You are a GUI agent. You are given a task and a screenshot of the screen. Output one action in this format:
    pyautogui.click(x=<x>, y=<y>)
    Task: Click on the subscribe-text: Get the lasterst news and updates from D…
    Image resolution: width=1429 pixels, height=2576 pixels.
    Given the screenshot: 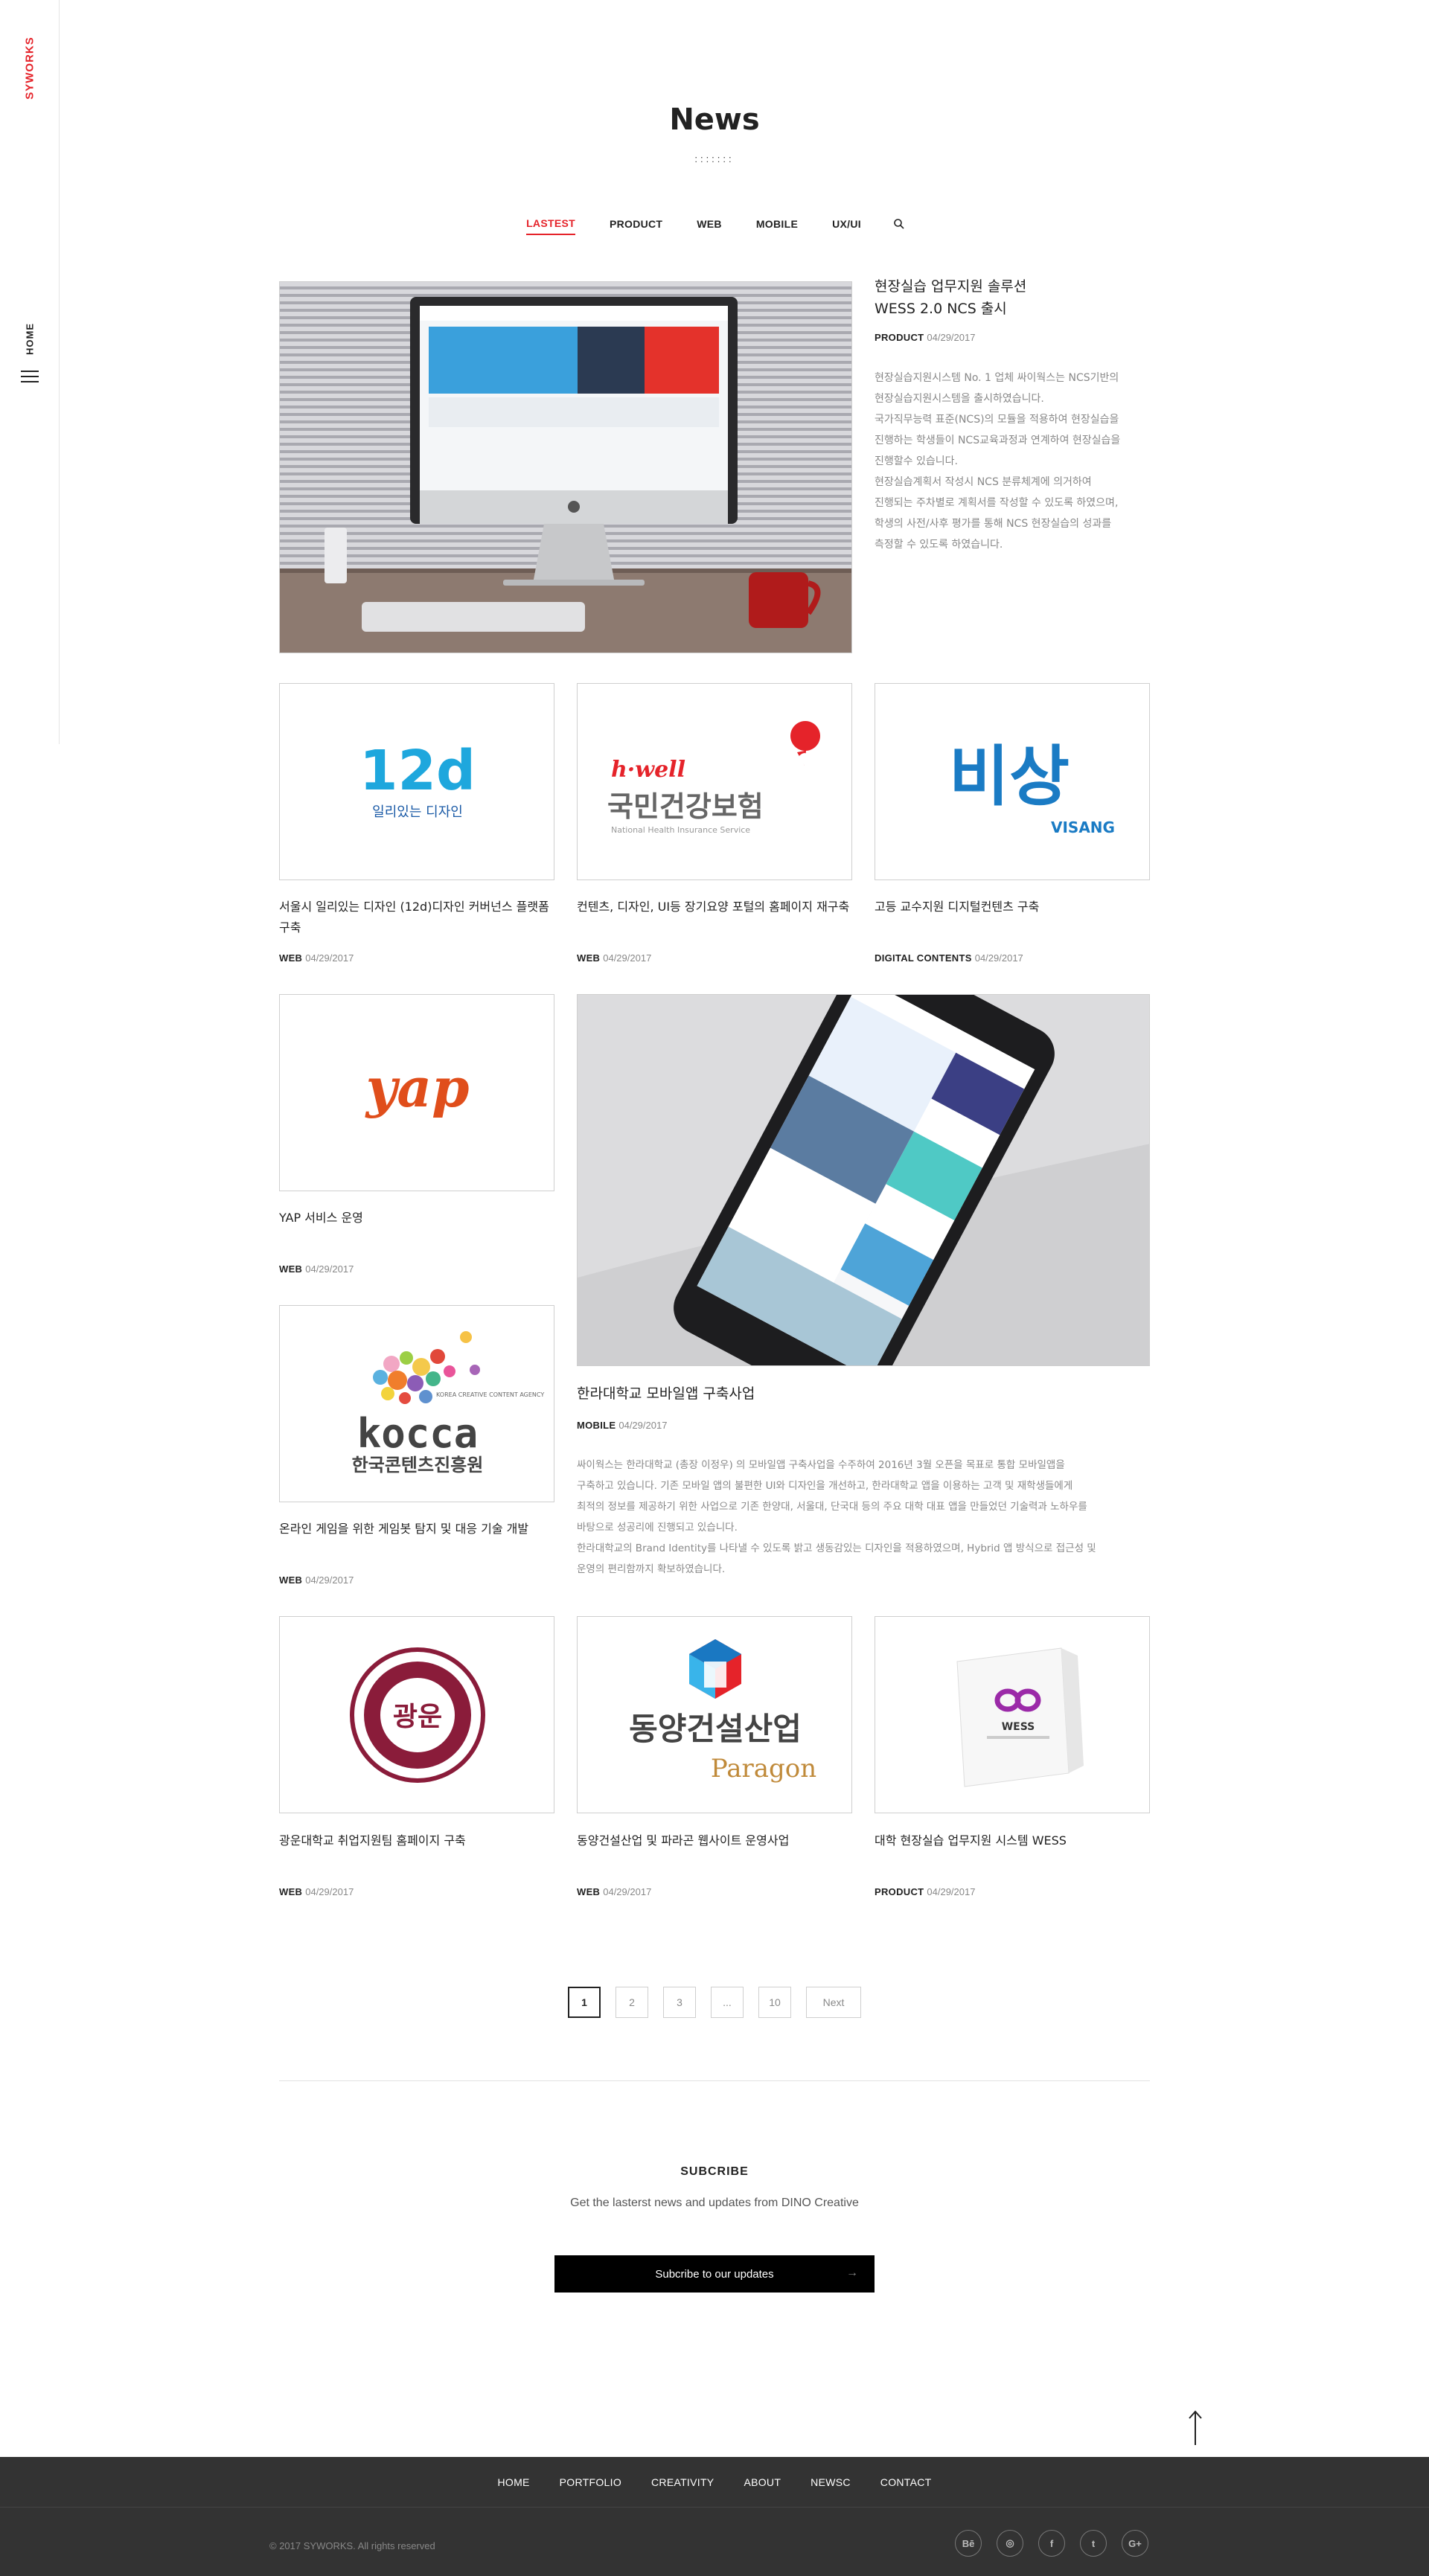 What is the action you would take?
    pyautogui.click(x=714, y=2203)
    